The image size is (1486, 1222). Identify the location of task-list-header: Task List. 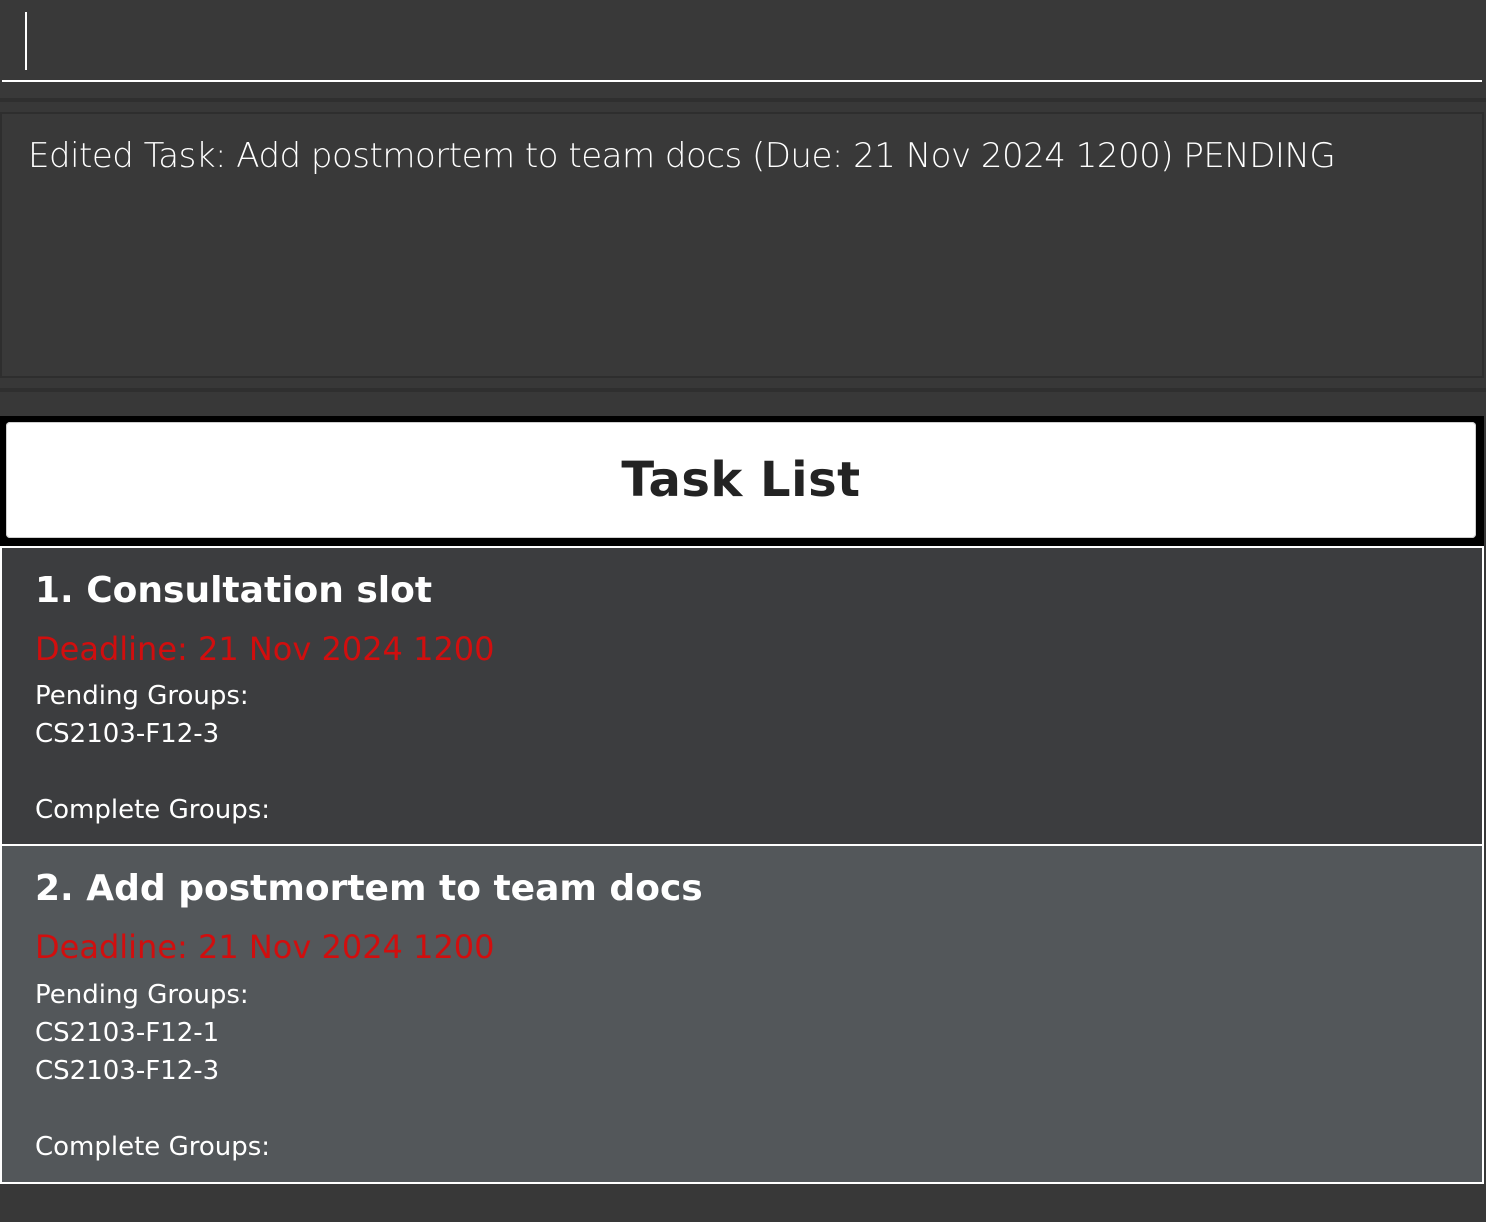
(741, 480).